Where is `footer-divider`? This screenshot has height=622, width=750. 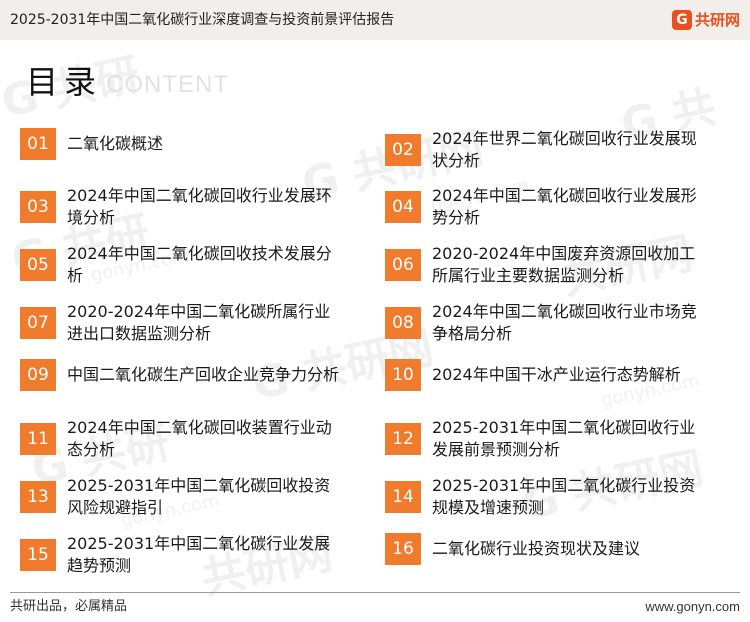 footer-divider is located at coordinates (375, 592).